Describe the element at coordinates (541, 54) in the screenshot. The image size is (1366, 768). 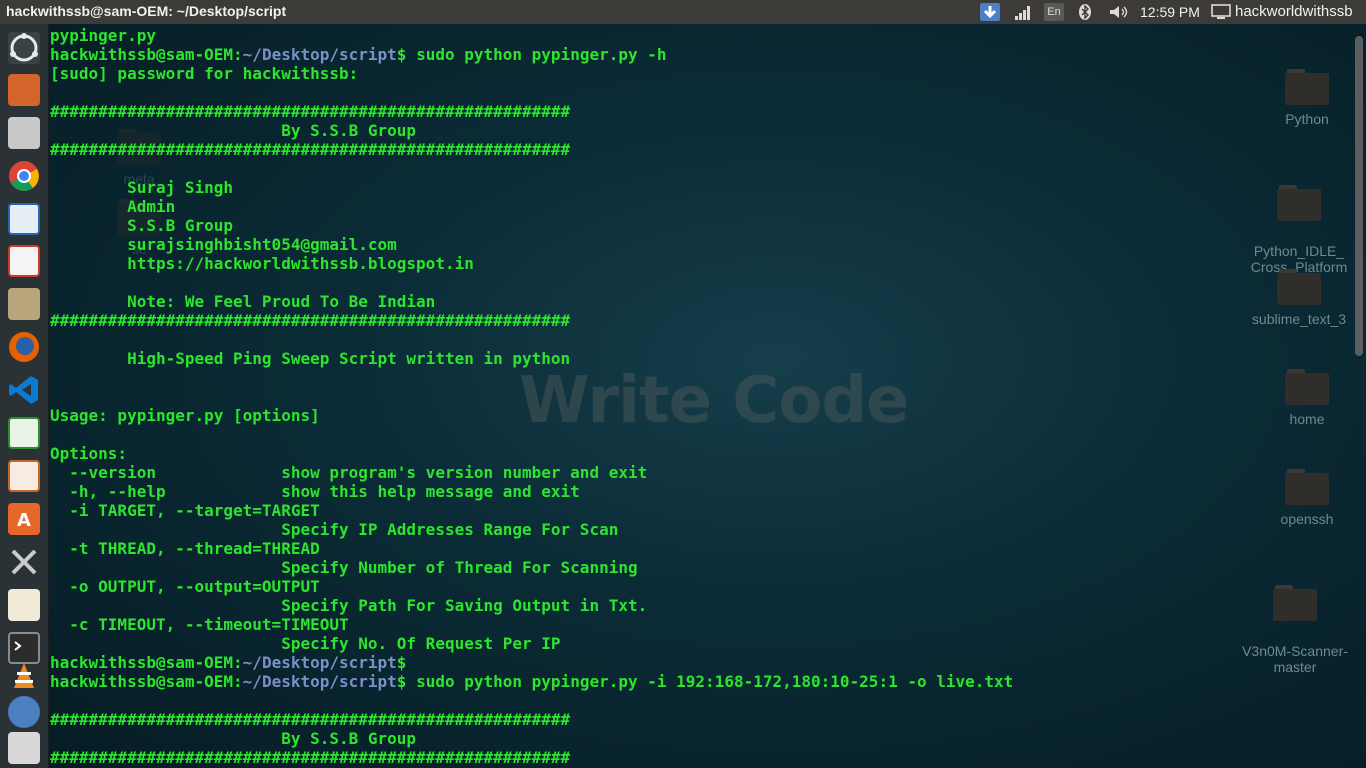
I see `prompt-command: sudo python pypinger.py -h` at that location.